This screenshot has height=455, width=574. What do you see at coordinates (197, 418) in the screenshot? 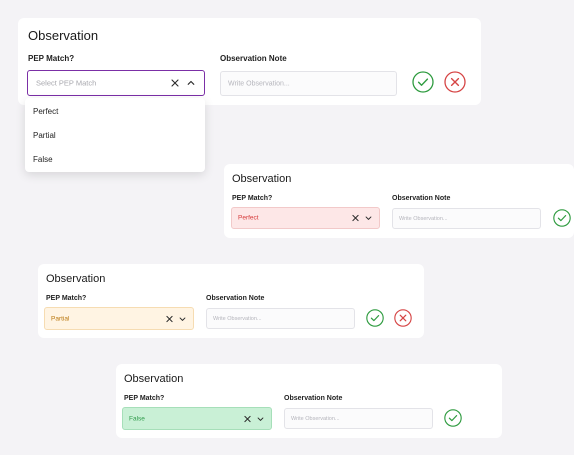
I see `pep-match-select: False` at bounding box center [197, 418].